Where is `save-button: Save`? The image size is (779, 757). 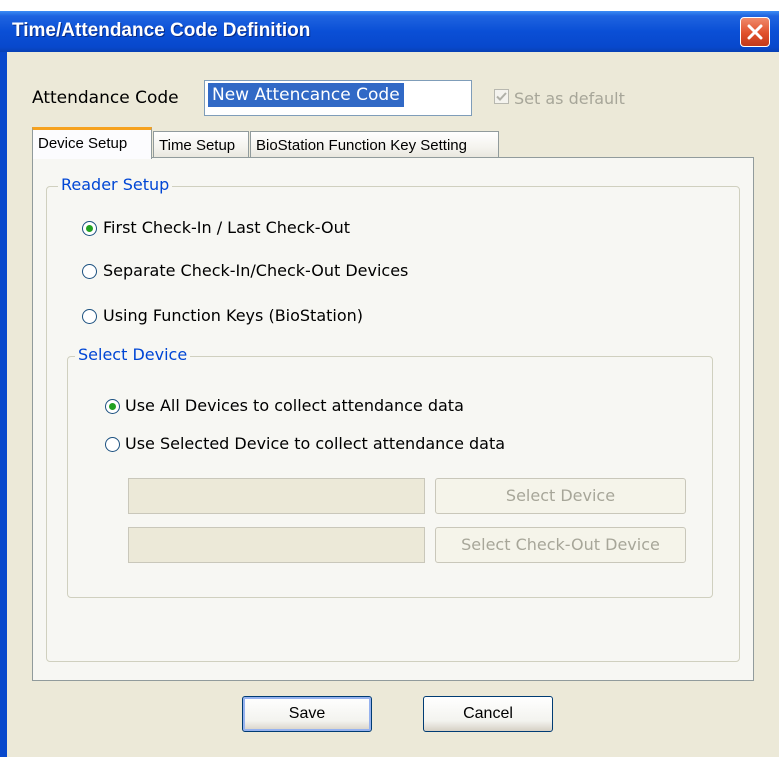 save-button: Save is located at coordinates (307, 714).